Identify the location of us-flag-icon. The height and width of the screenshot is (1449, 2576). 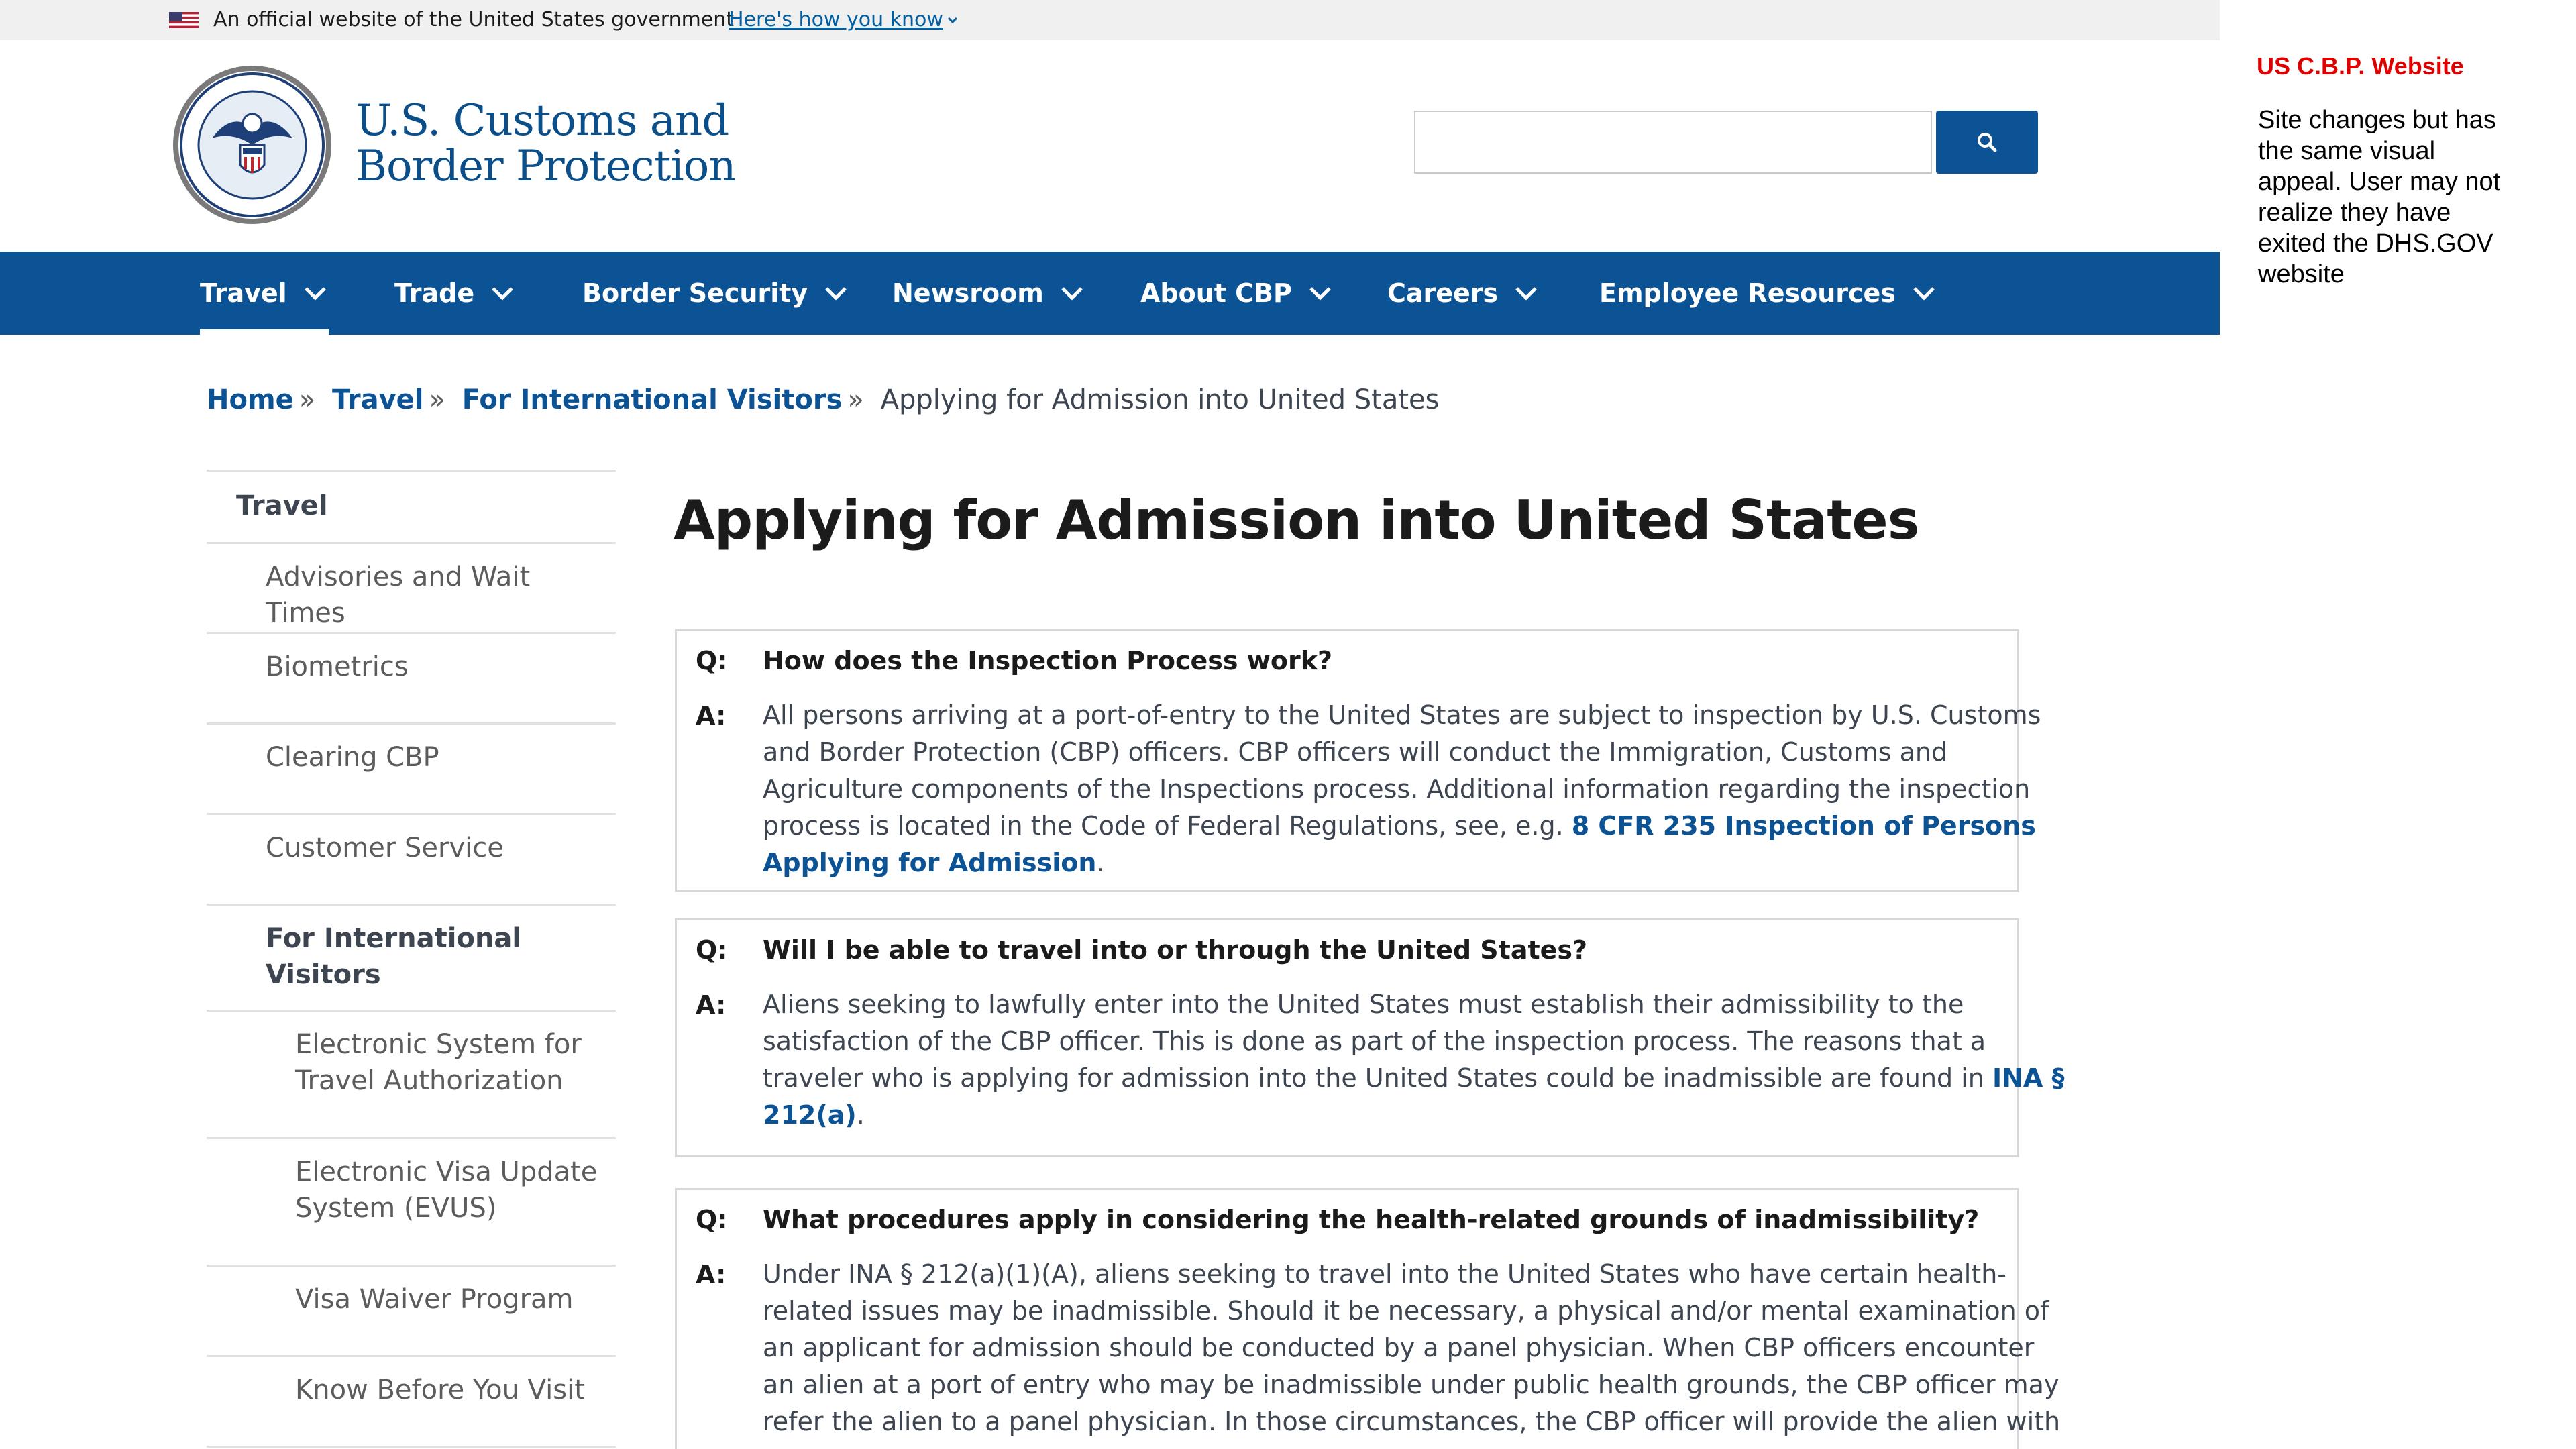
(184, 20).